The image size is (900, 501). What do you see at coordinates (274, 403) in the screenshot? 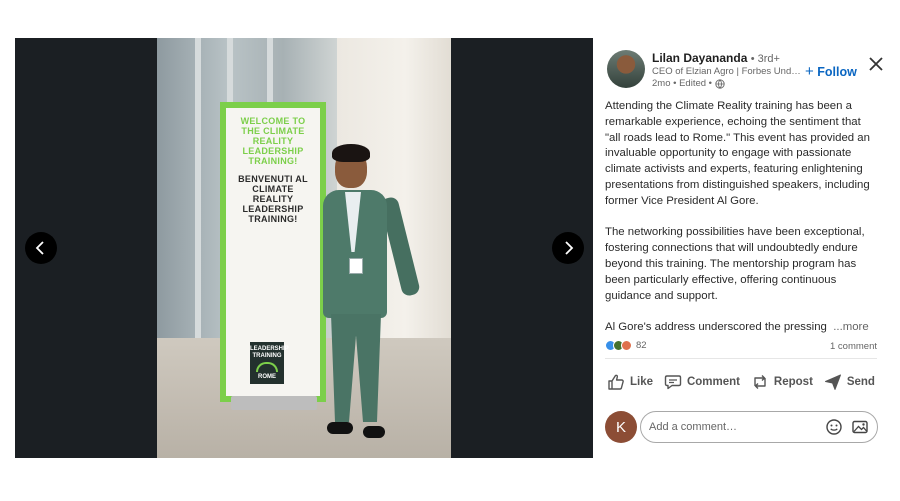
I see `banner-stand` at bounding box center [274, 403].